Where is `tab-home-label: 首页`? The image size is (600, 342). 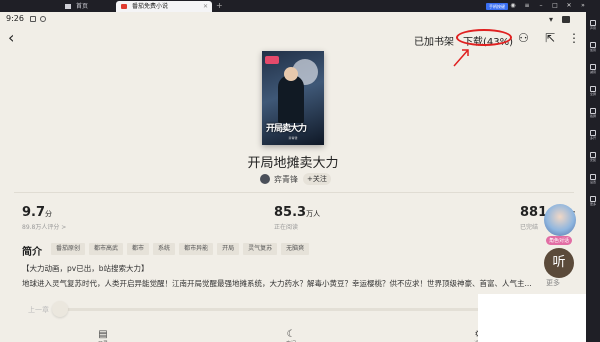
tab-home-label: 首页 is located at coordinates (82, 6).